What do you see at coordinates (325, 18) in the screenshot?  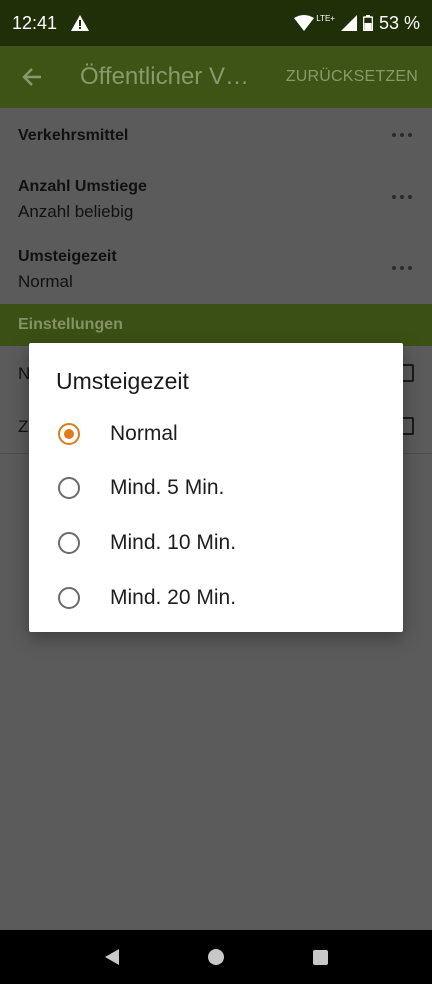 I see `network-type-label: LTE+` at bounding box center [325, 18].